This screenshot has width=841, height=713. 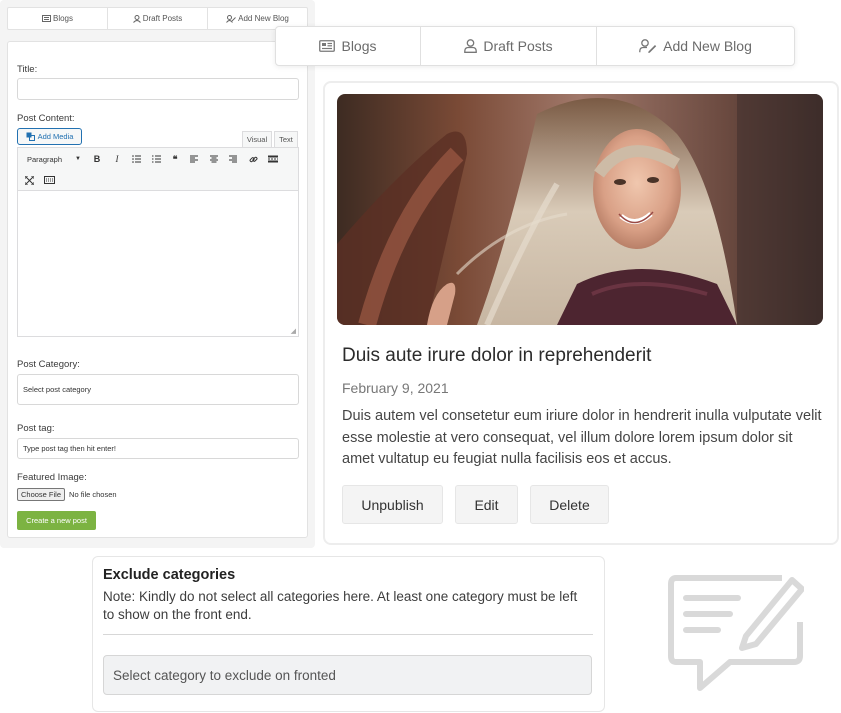 What do you see at coordinates (486, 504) in the screenshot?
I see `edit-button: Edit` at bounding box center [486, 504].